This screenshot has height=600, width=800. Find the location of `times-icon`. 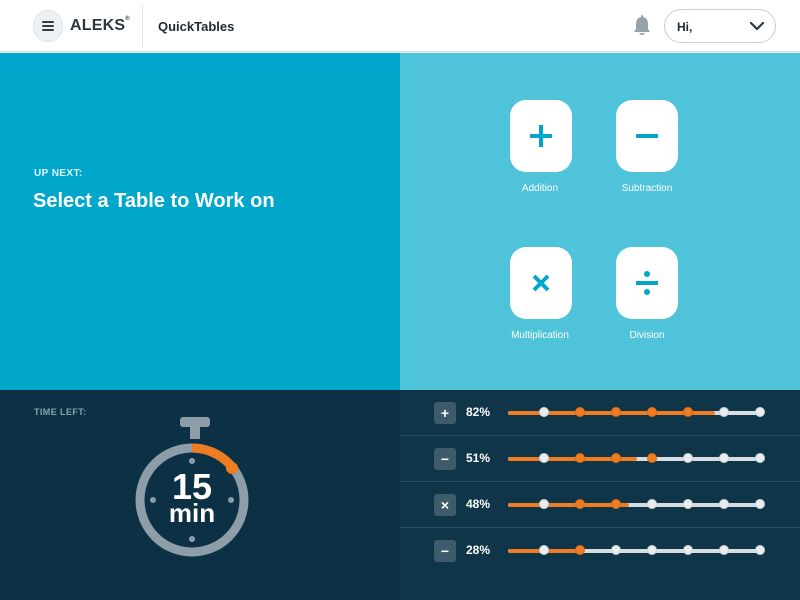

times-icon is located at coordinates (541, 283).